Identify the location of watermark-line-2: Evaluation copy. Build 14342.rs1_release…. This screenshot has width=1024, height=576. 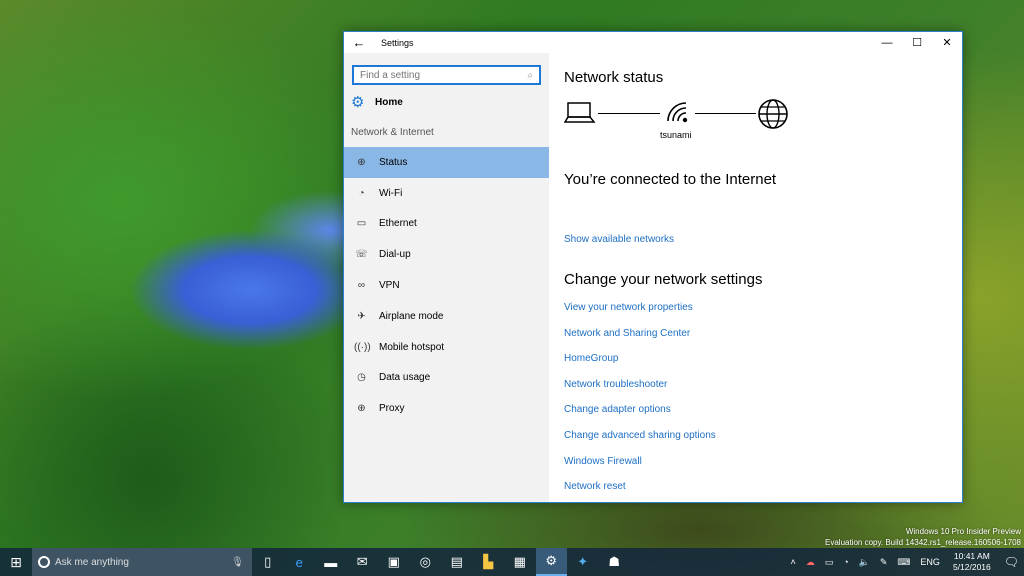
(923, 542).